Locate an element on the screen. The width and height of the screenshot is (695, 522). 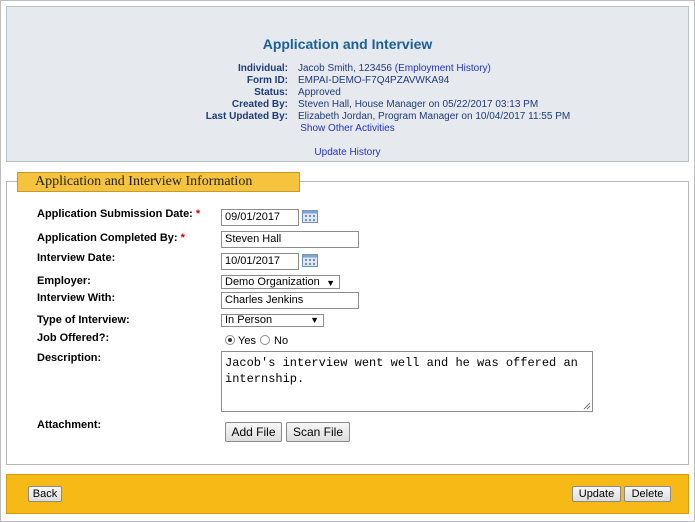
interview-type-select: In Person ▼ is located at coordinates (272, 320).